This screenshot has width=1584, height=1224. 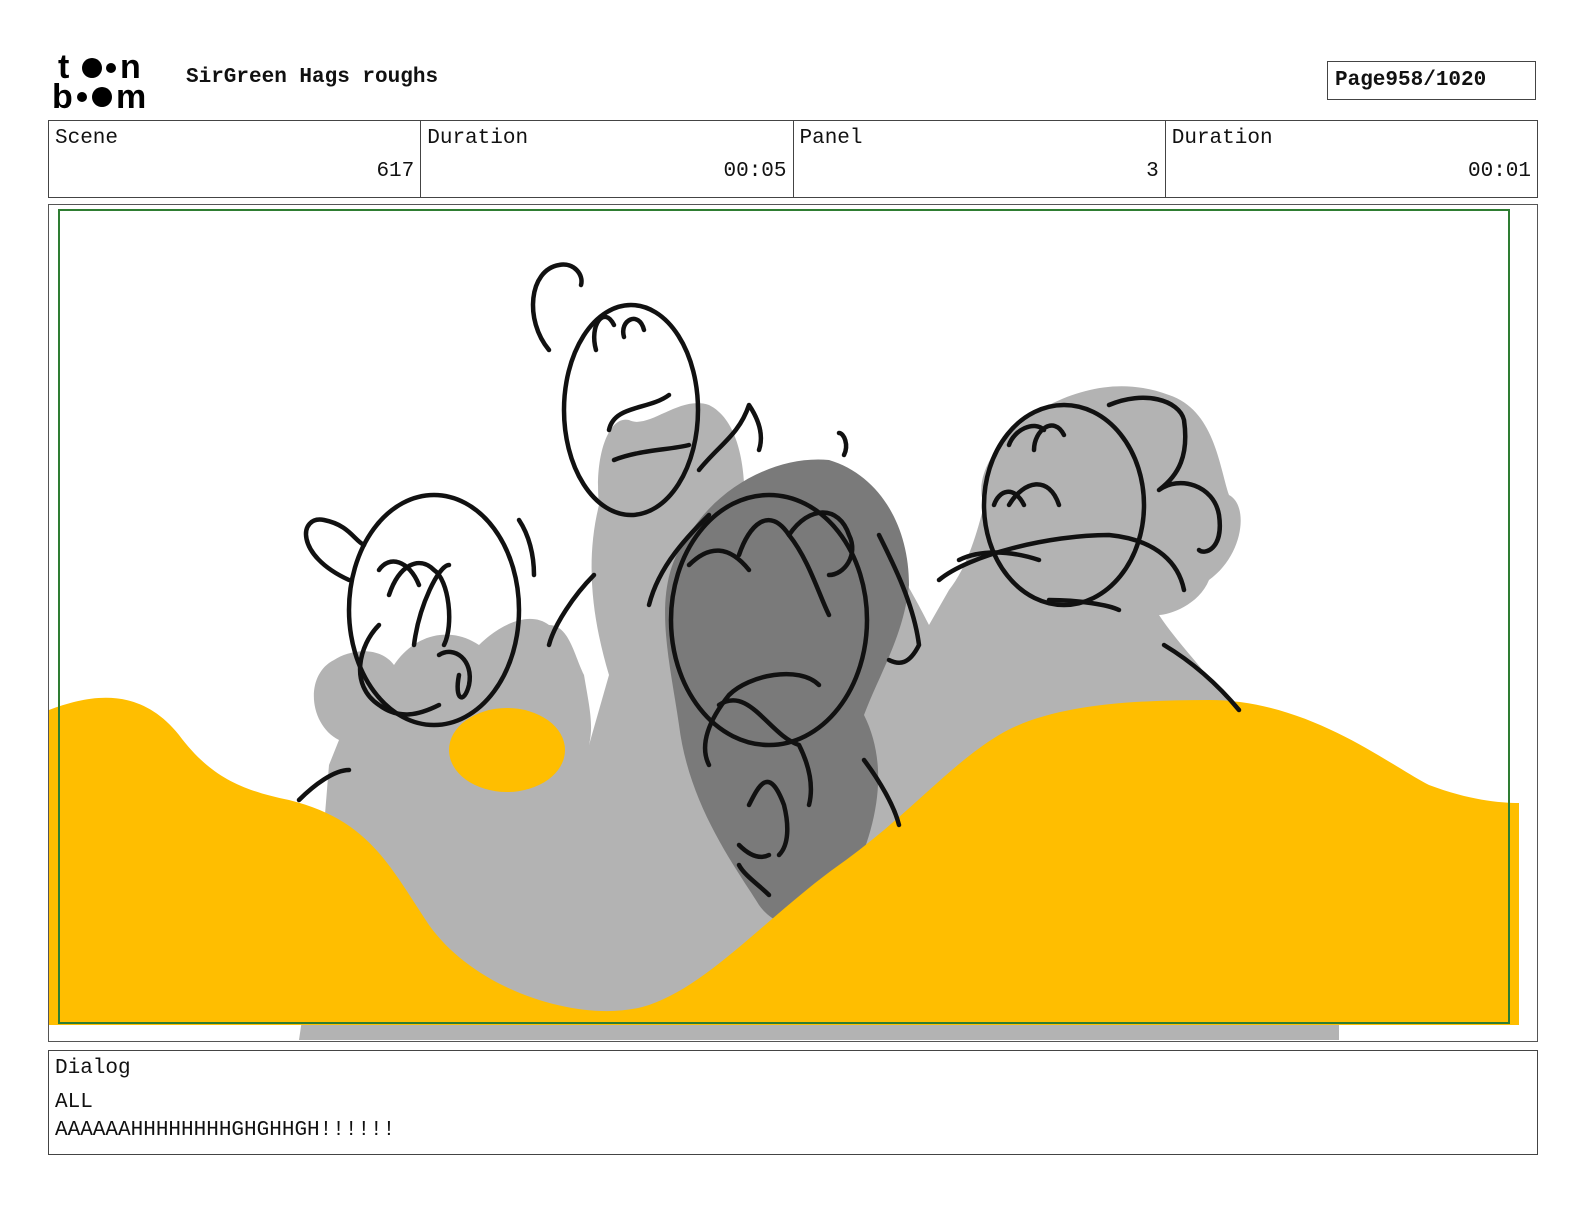 I want to click on page-label: Page, so click(x=1360, y=80).